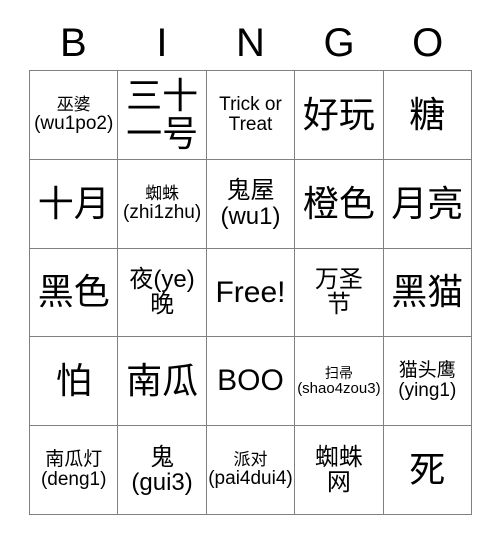  Describe the element at coordinates (250, 479) in the screenshot. I see `bingo-cell-sub-text: (pai4dui4)` at that location.